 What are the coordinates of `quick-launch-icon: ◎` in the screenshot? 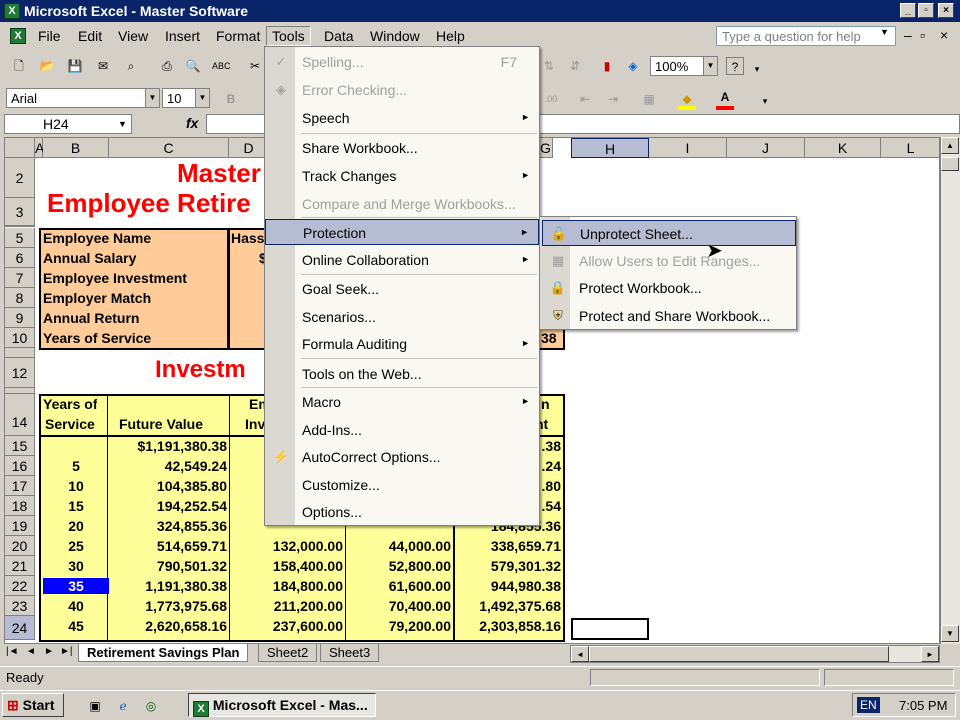 It's located at (151, 706).